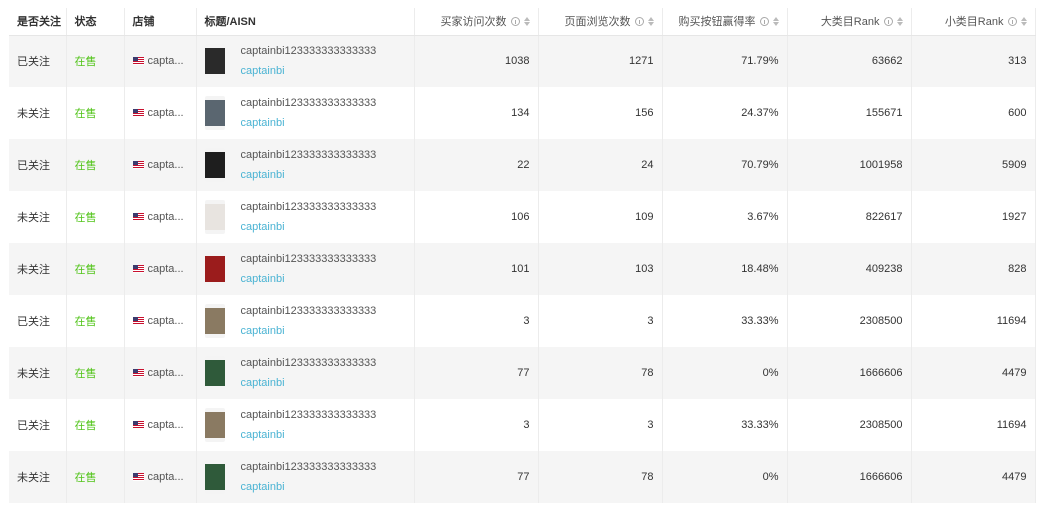 This screenshot has height=509, width=1046. I want to click on cell-sub-rank: 828, so click(973, 269).